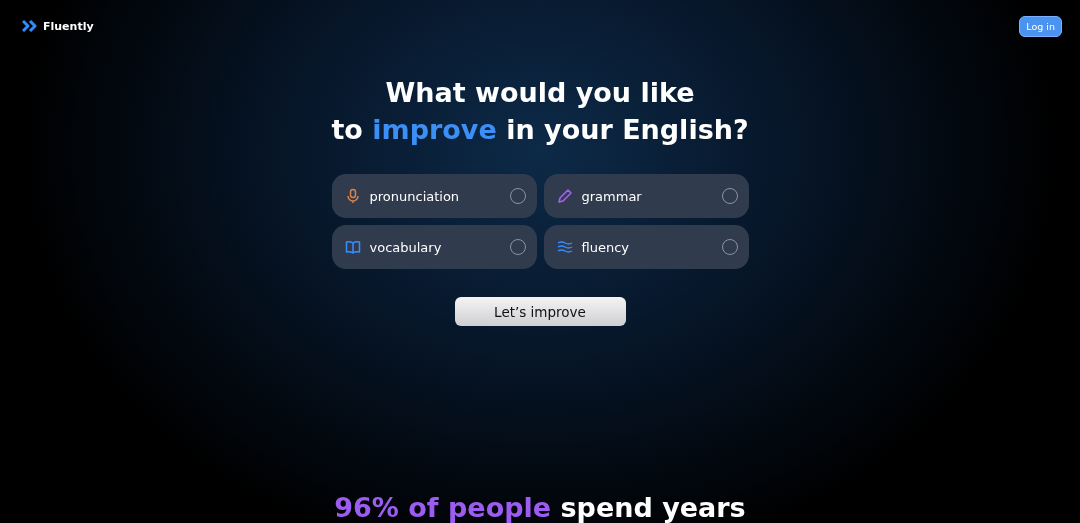  I want to click on waves-icon, so click(564, 247).